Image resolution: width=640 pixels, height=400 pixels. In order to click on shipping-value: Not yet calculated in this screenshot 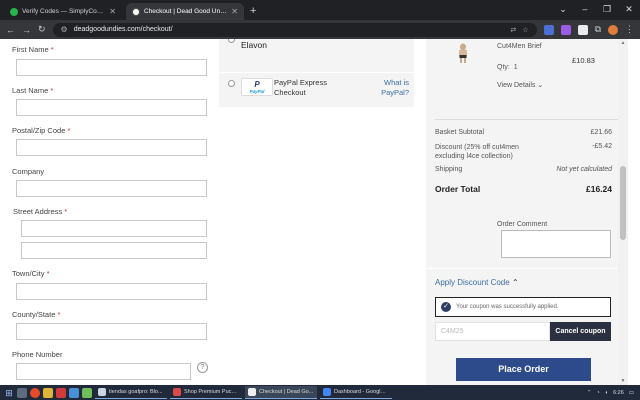, I will do `click(584, 169)`.